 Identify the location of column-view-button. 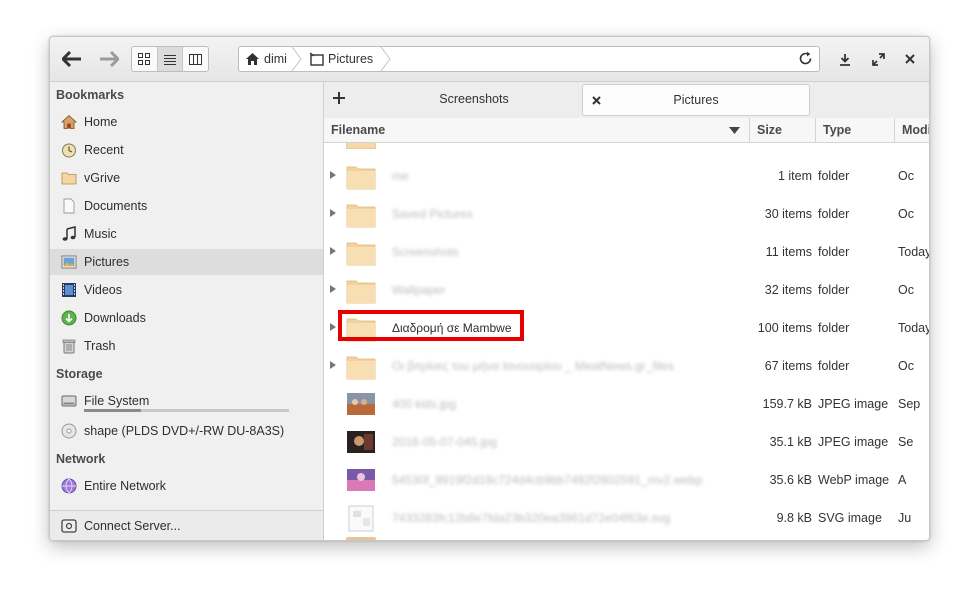
(195, 59).